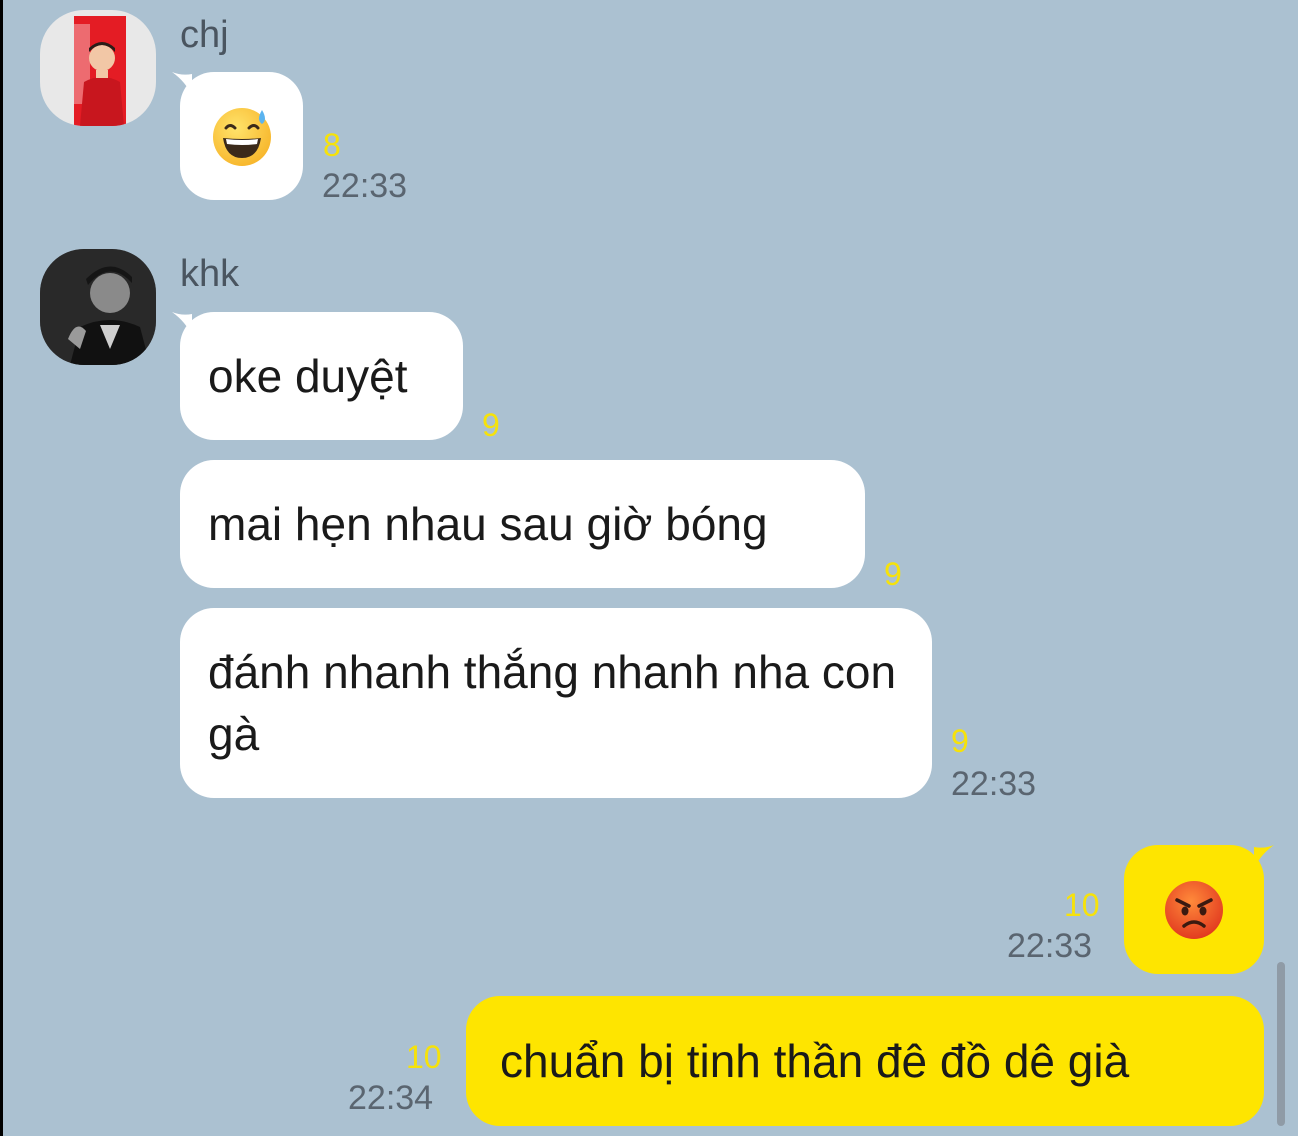 The image size is (1298, 1136). What do you see at coordinates (204, 35) in the screenshot?
I see `sender-name: chj` at bounding box center [204, 35].